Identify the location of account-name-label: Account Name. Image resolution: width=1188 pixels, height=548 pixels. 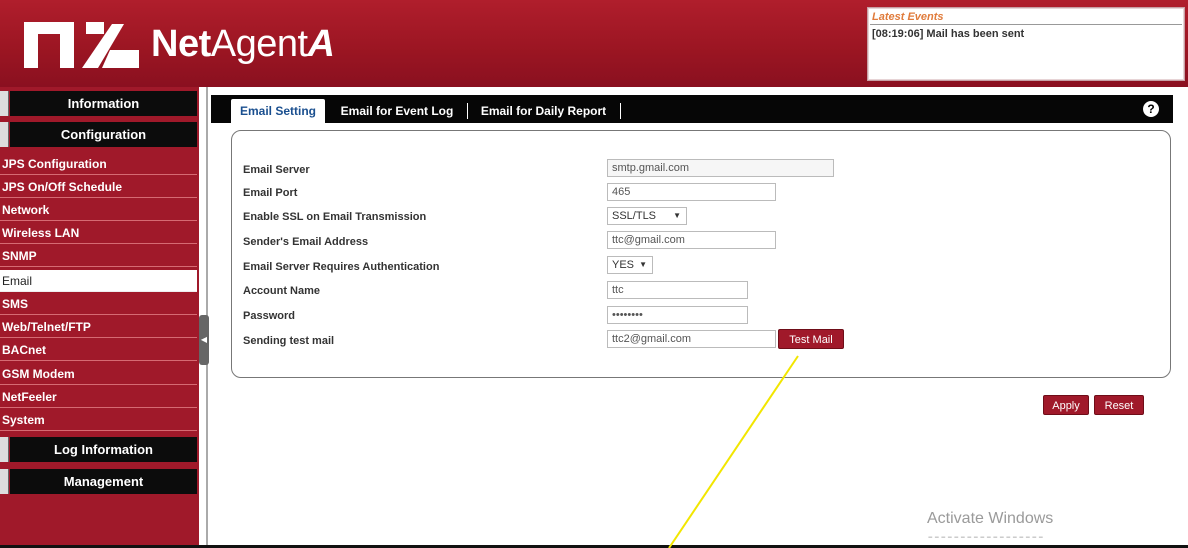
(282, 291).